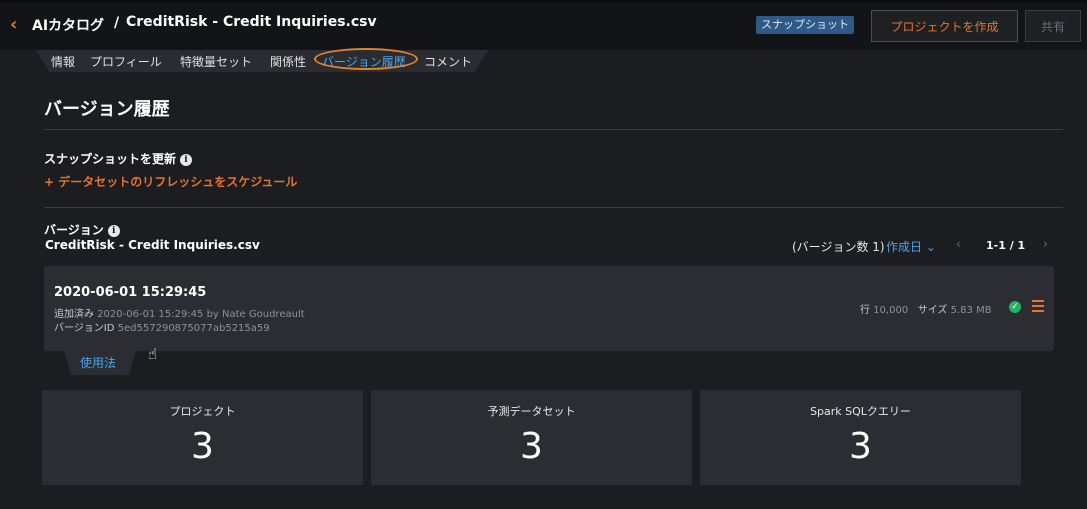 Image resolution: width=1087 pixels, height=509 pixels. What do you see at coordinates (448, 61) in the screenshot?
I see `tab-comments: コメント` at bounding box center [448, 61].